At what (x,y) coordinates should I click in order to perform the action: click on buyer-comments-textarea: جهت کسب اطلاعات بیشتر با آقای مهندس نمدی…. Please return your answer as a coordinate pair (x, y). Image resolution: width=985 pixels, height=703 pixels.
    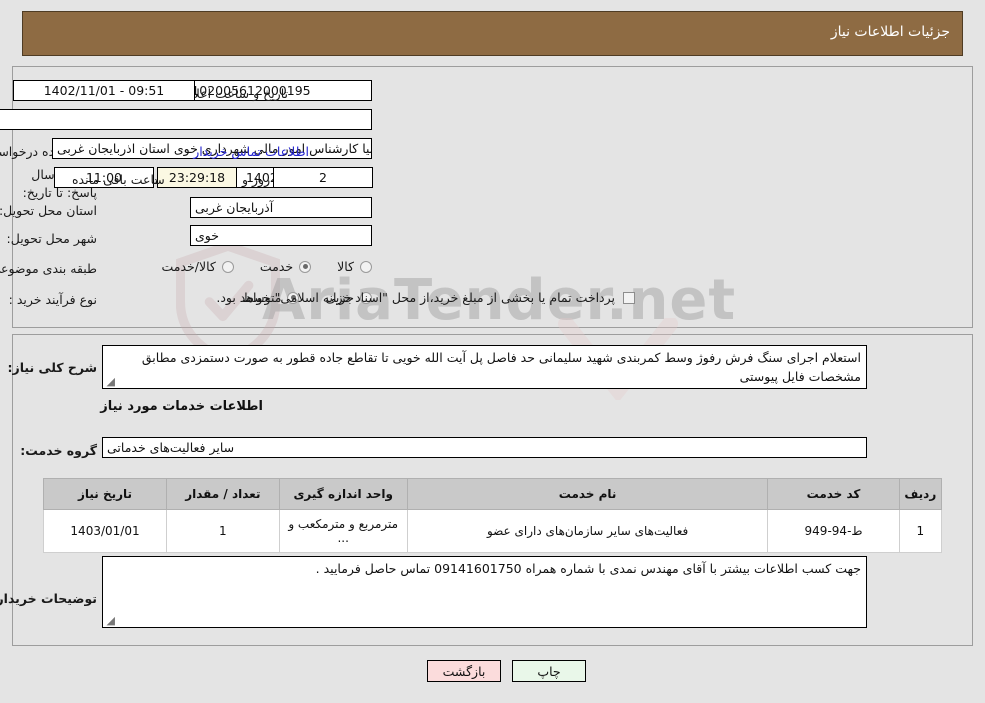
    Looking at the image, I should click on (484, 592).